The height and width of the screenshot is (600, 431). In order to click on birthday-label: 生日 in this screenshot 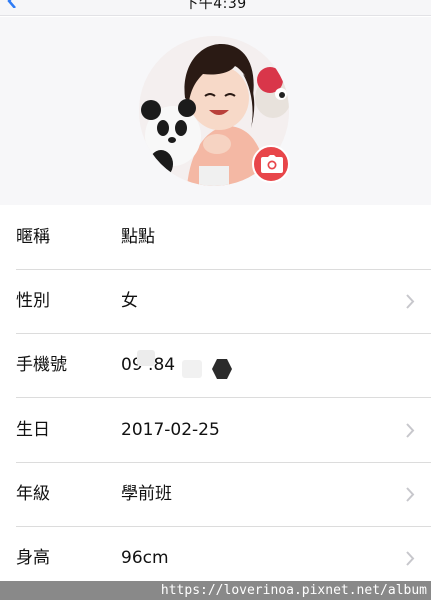, I will do `click(33, 430)`.